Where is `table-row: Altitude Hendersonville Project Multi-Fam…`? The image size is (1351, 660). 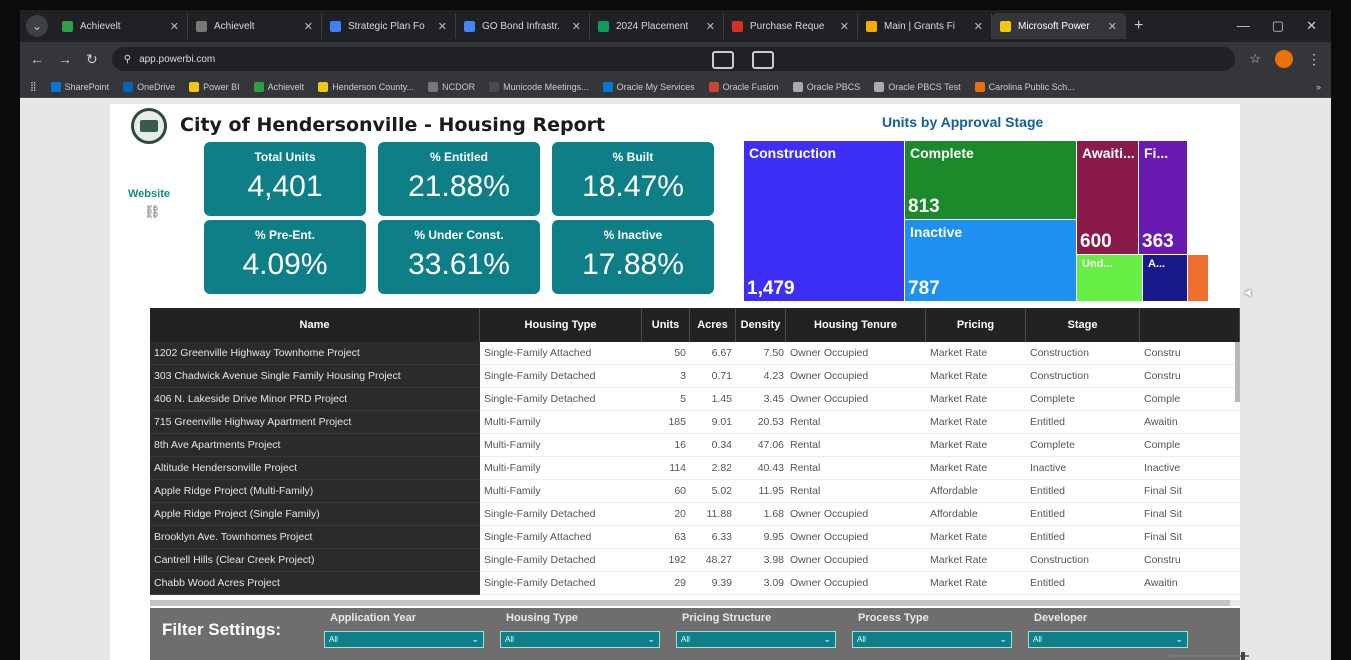 table-row: Altitude Hendersonville Project Multi-Fam… is located at coordinates (695, 468).